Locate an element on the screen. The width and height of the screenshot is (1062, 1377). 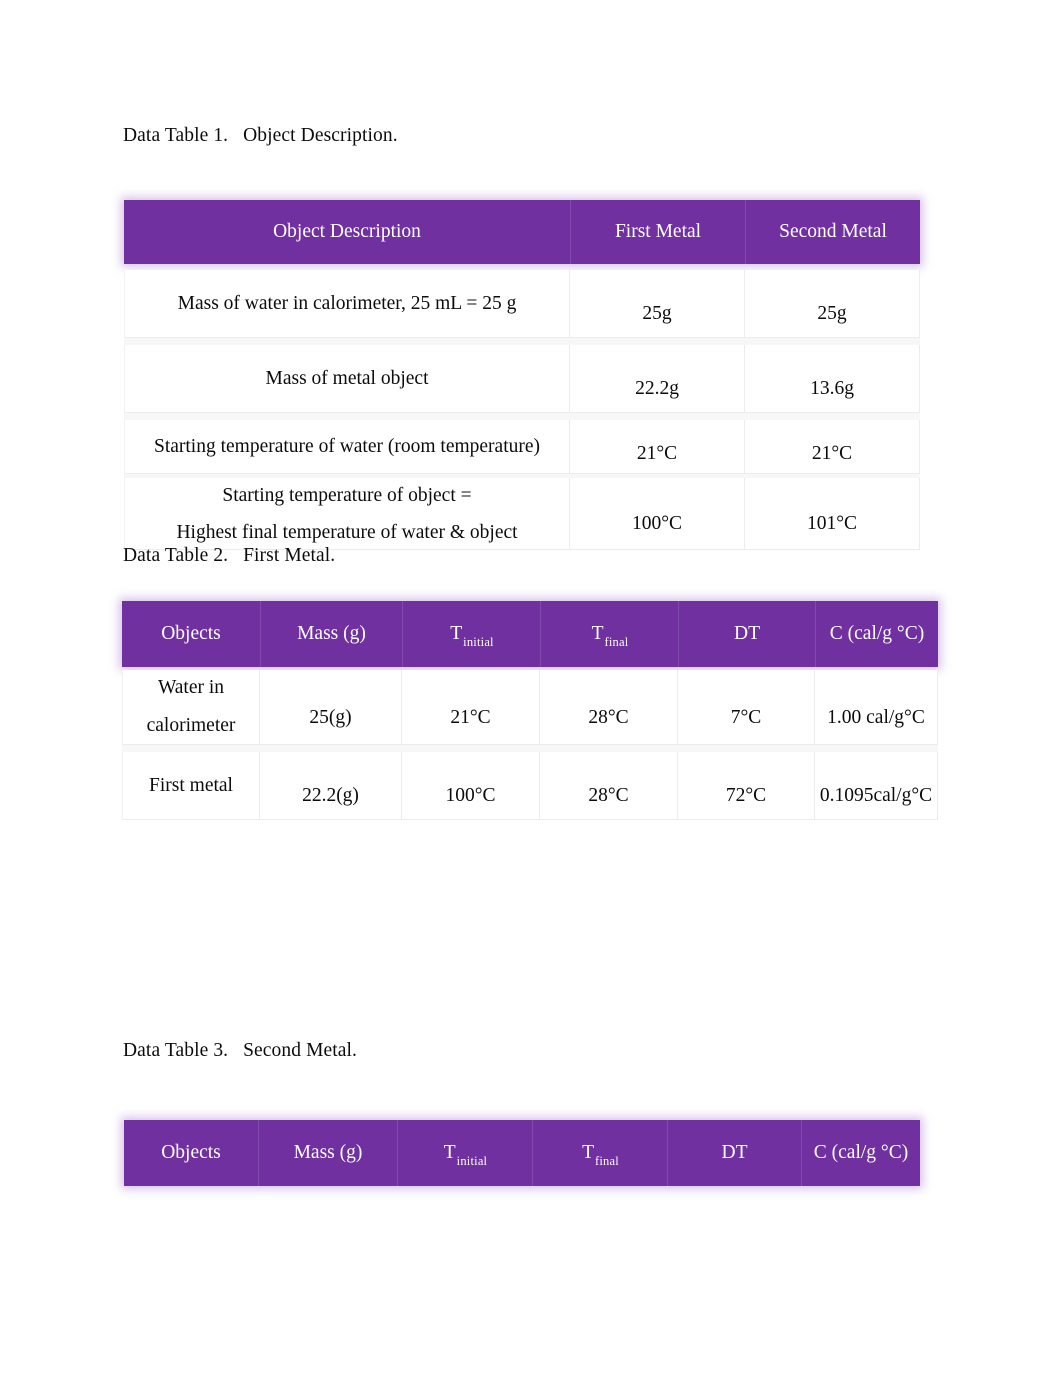
table-3-header-t-initial: Tinitial is located at coordinates (464, 1153).